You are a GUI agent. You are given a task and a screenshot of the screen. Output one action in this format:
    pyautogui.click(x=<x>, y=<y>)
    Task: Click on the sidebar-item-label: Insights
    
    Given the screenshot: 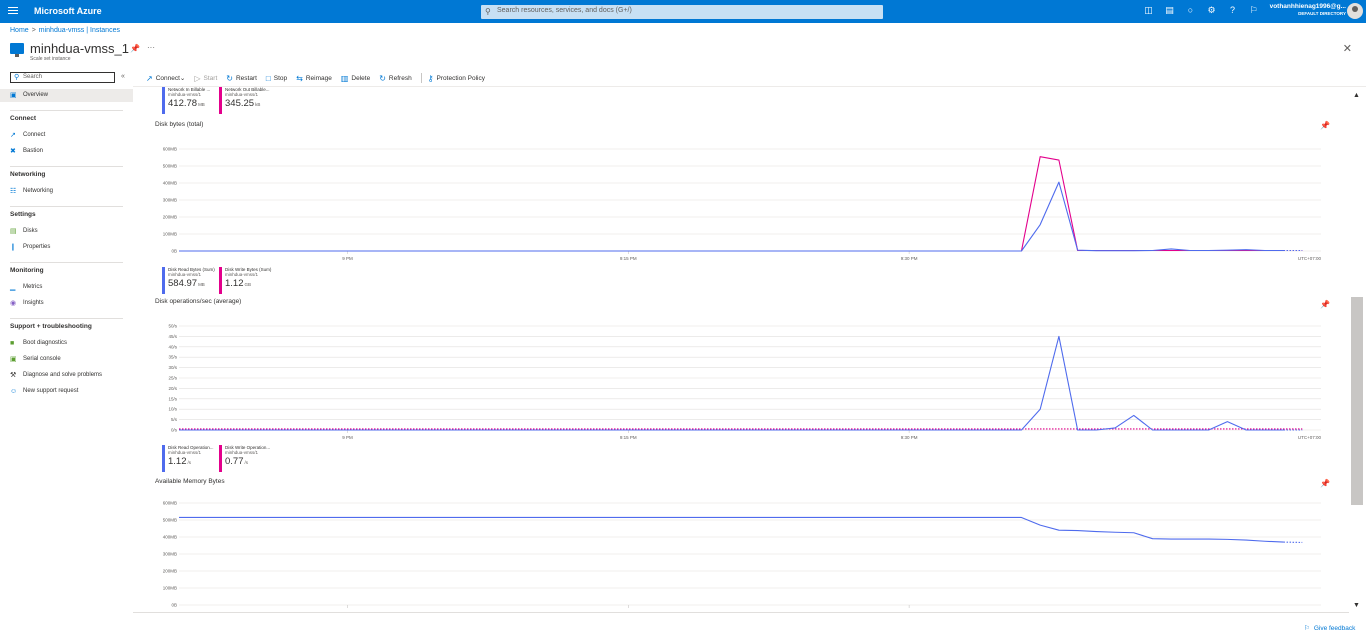 What is the action you would take?
    pyautogui.click(x=33, y=303)
    